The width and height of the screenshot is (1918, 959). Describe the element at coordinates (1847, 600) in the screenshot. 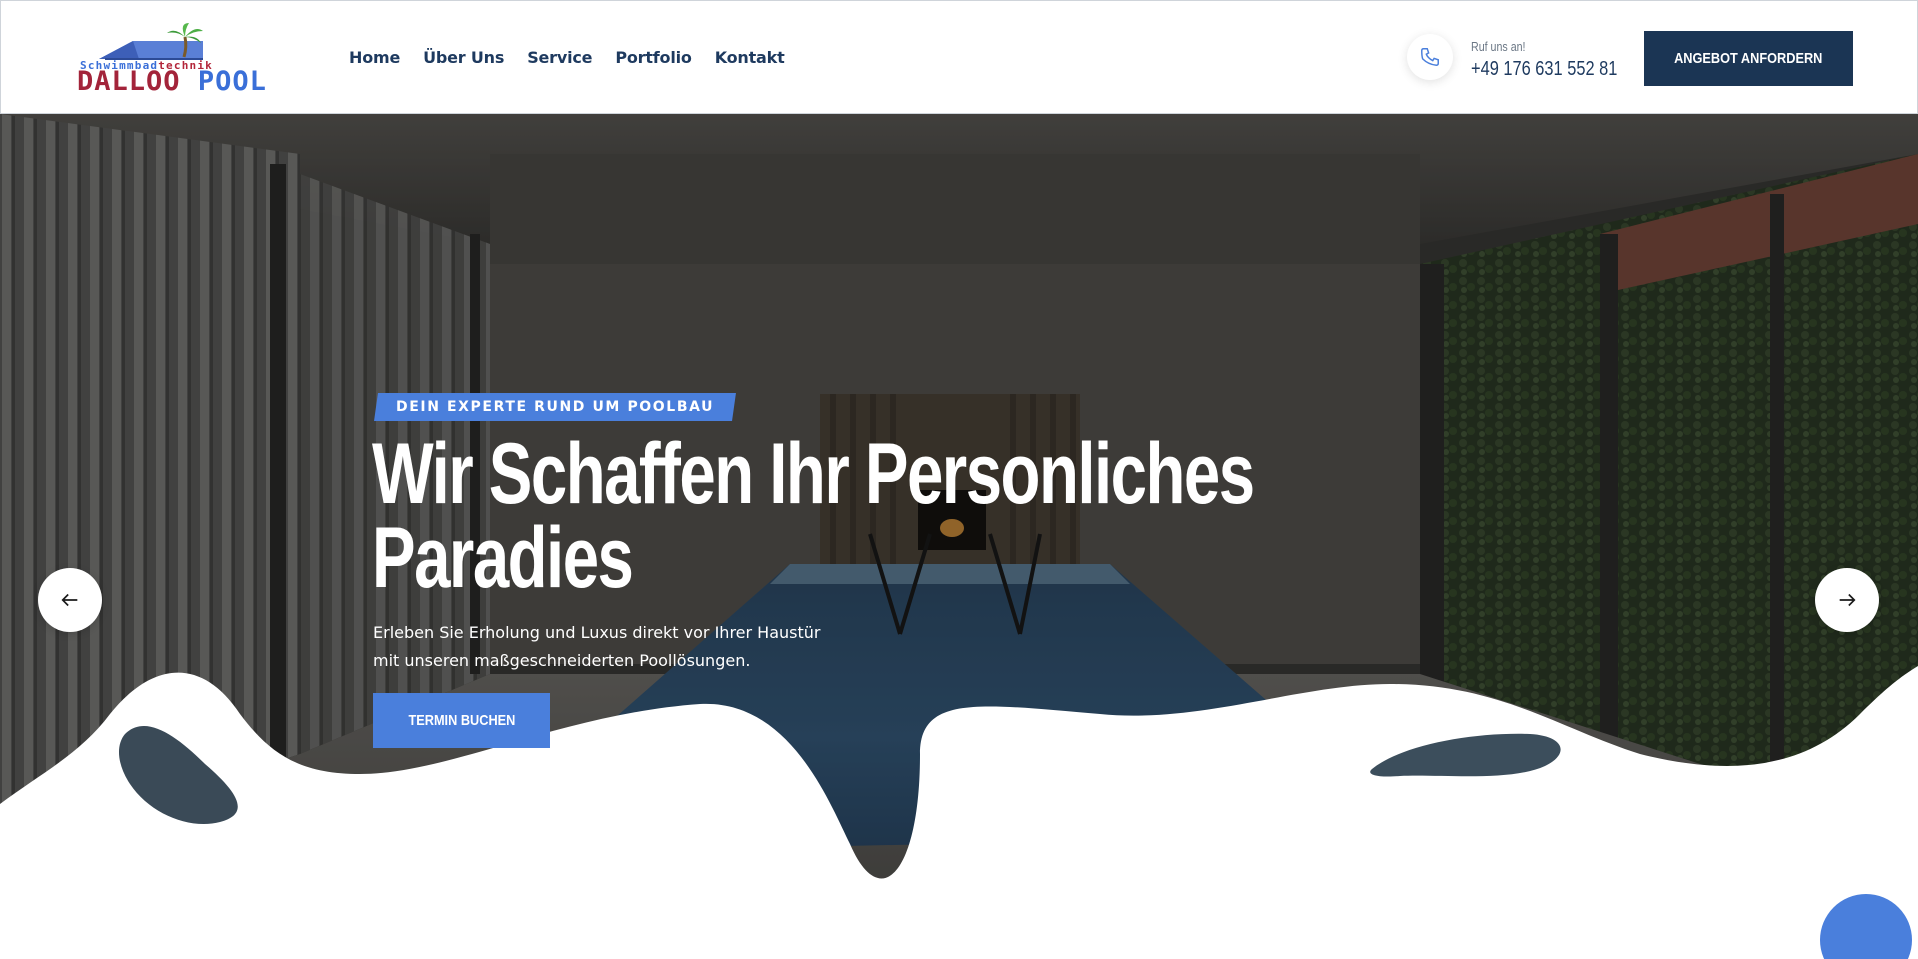

I see `arrow-right-icon` at that location.